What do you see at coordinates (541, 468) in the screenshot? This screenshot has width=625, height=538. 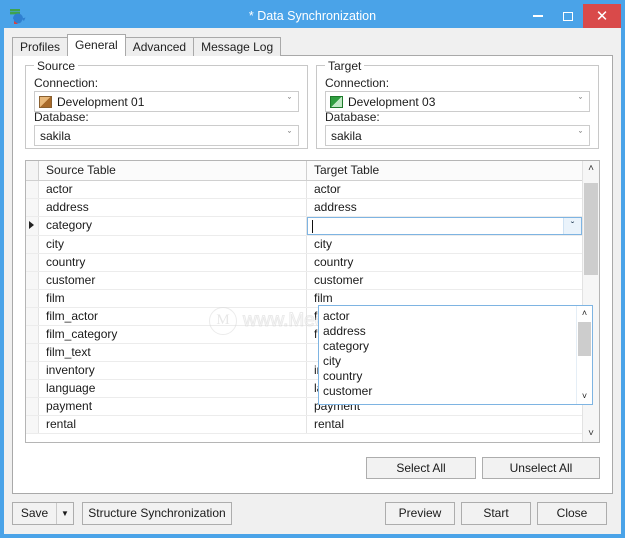 I see `unselect-all-button: Unselect All` at bounding box center [541, 468].